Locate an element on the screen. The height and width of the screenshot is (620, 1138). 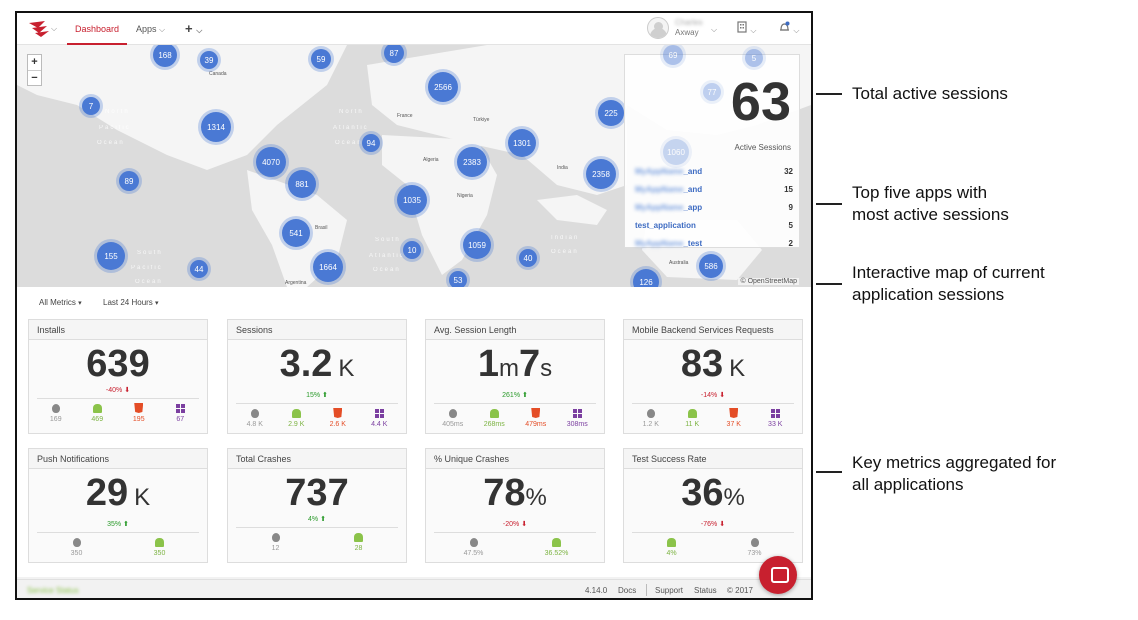
metric-card: Total Crashes 737 4% ⬆ 12 28 is located at coordinates (317, 505).